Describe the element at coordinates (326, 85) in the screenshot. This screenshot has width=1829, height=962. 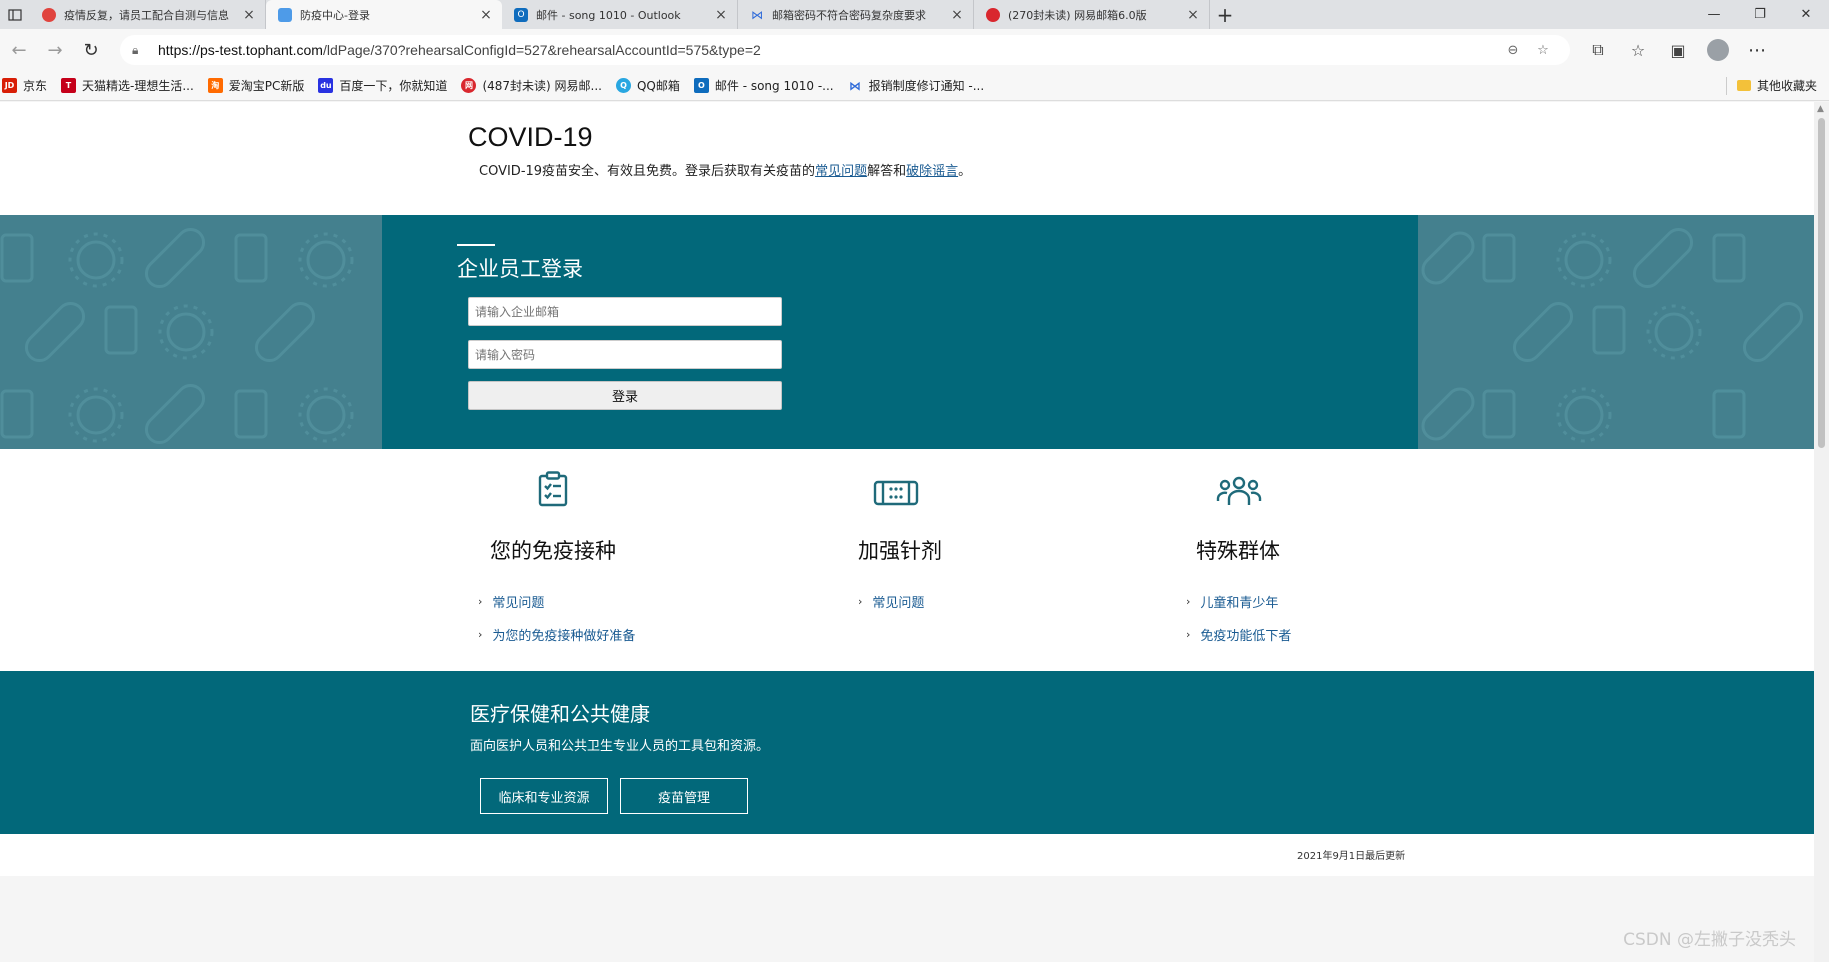
I see `baidu-paw-icon: du` at that location.